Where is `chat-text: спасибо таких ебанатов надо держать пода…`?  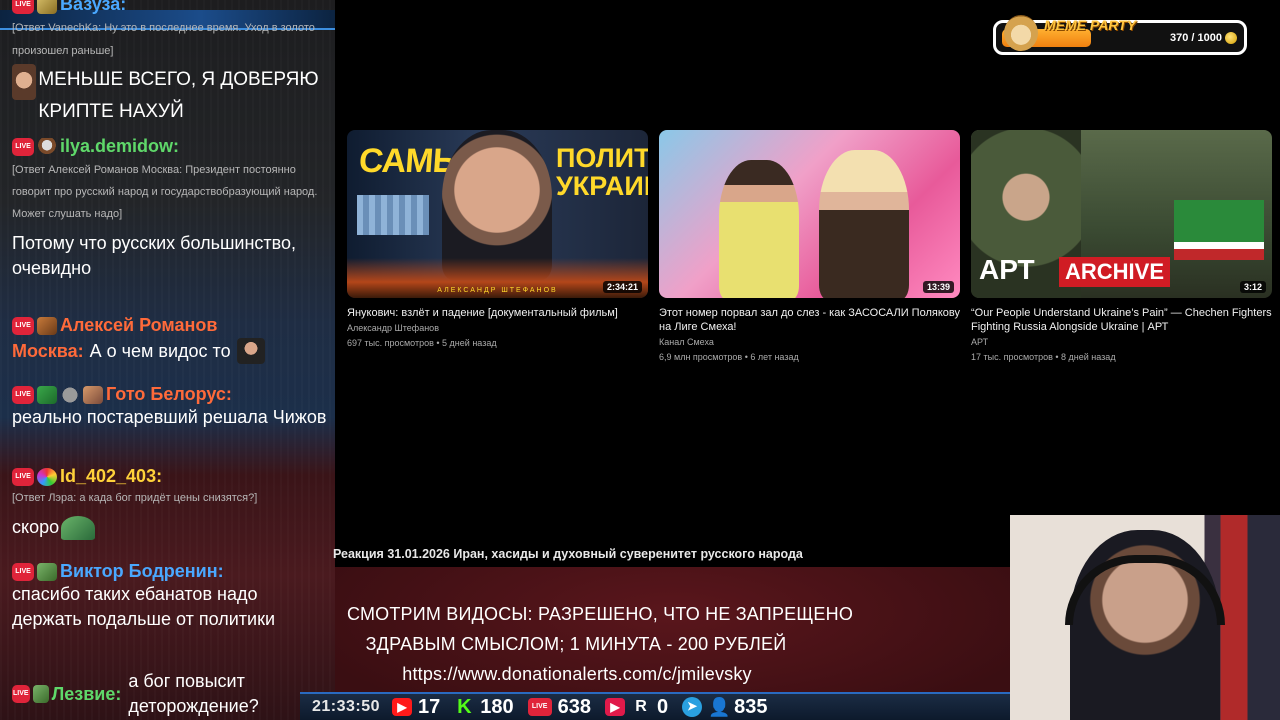
chat-text: спасибо таких ебанатов надо держать пода… is located at coordinates (144, 606).